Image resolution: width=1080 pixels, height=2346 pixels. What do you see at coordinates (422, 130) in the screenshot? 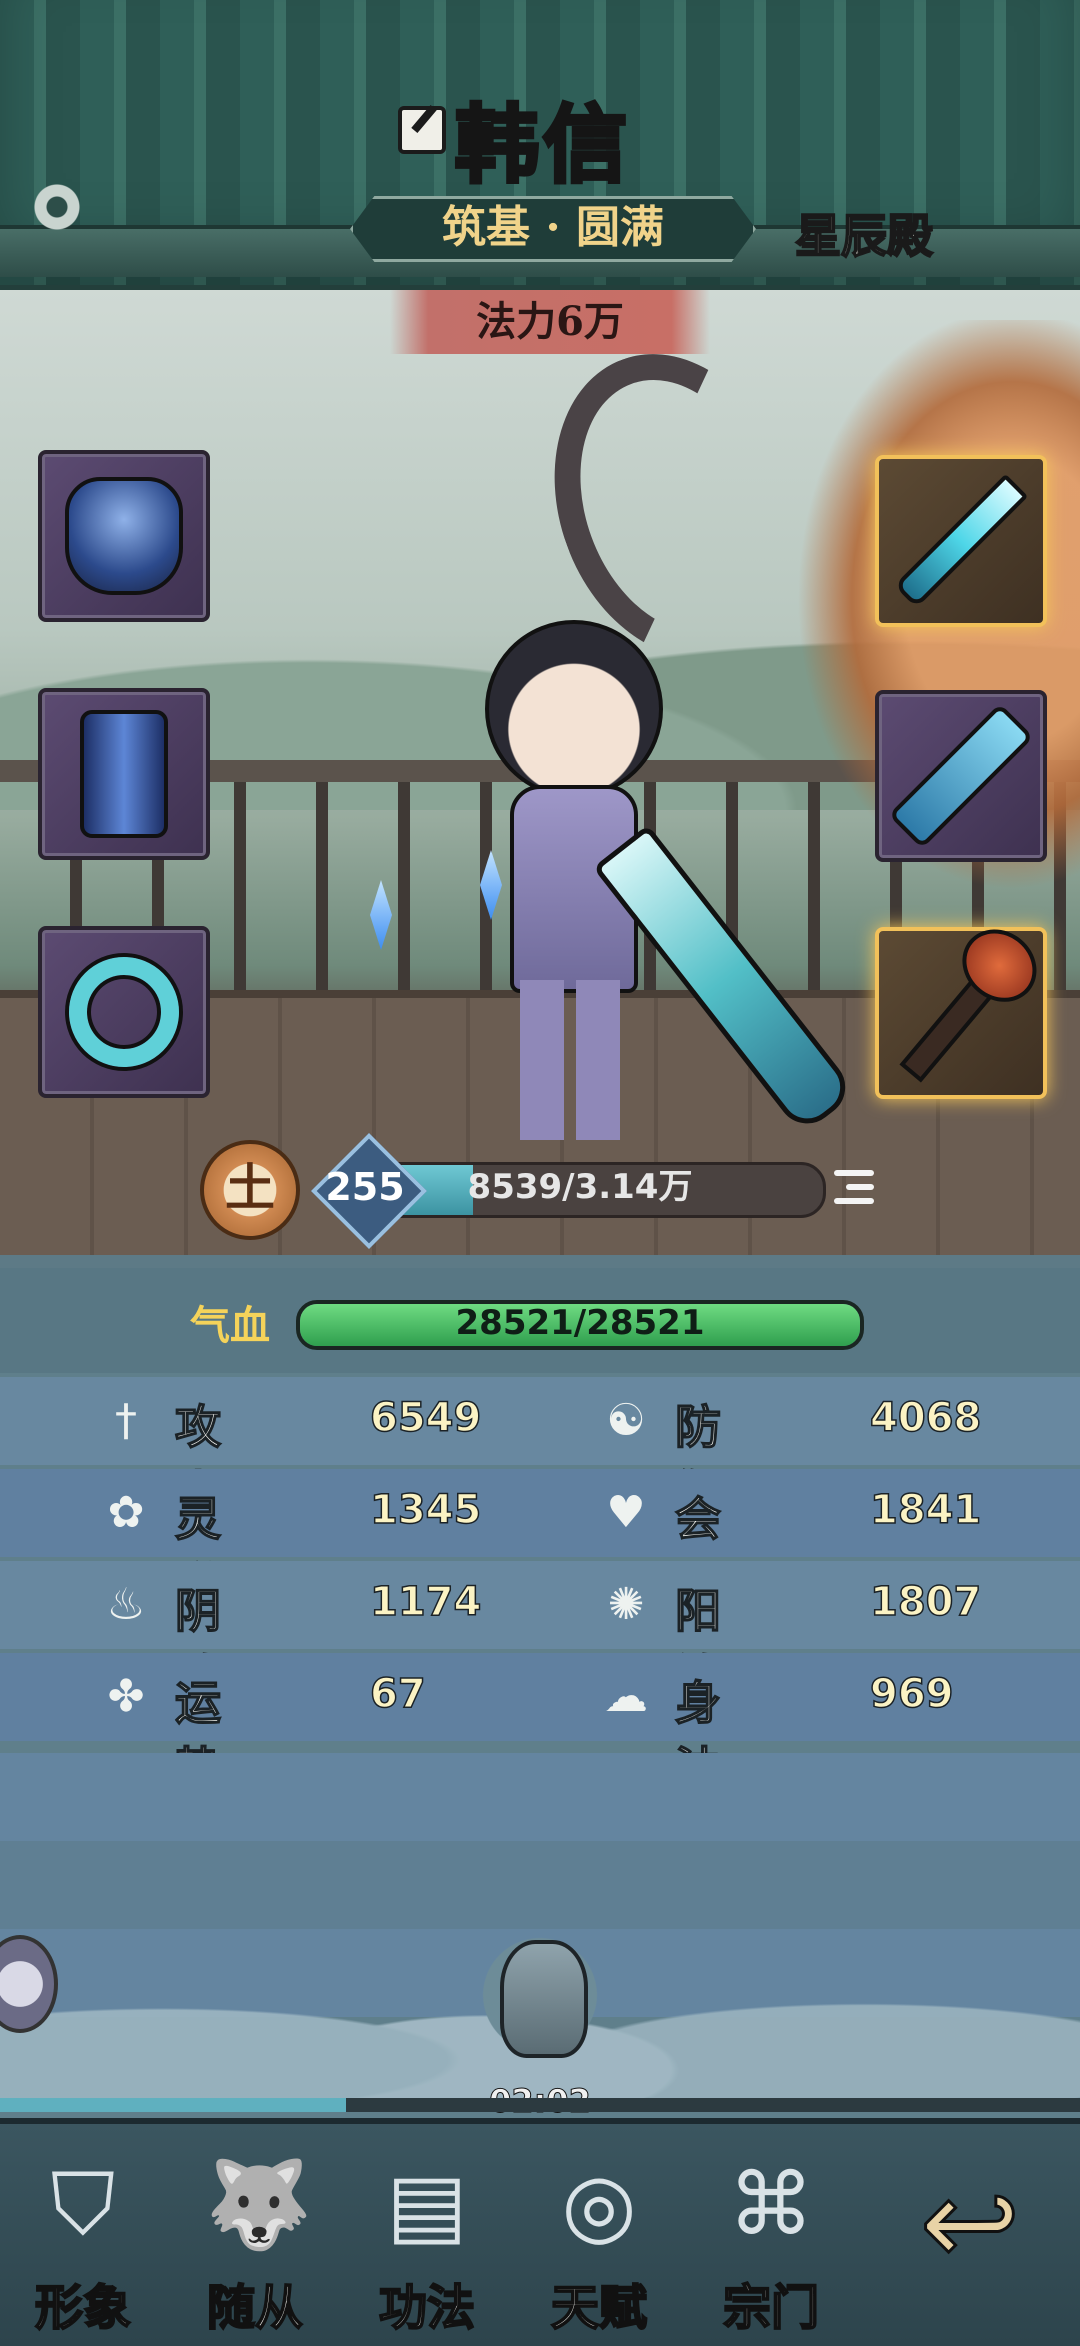
I see `edit-name-icon` at bounding box center [422, 130].